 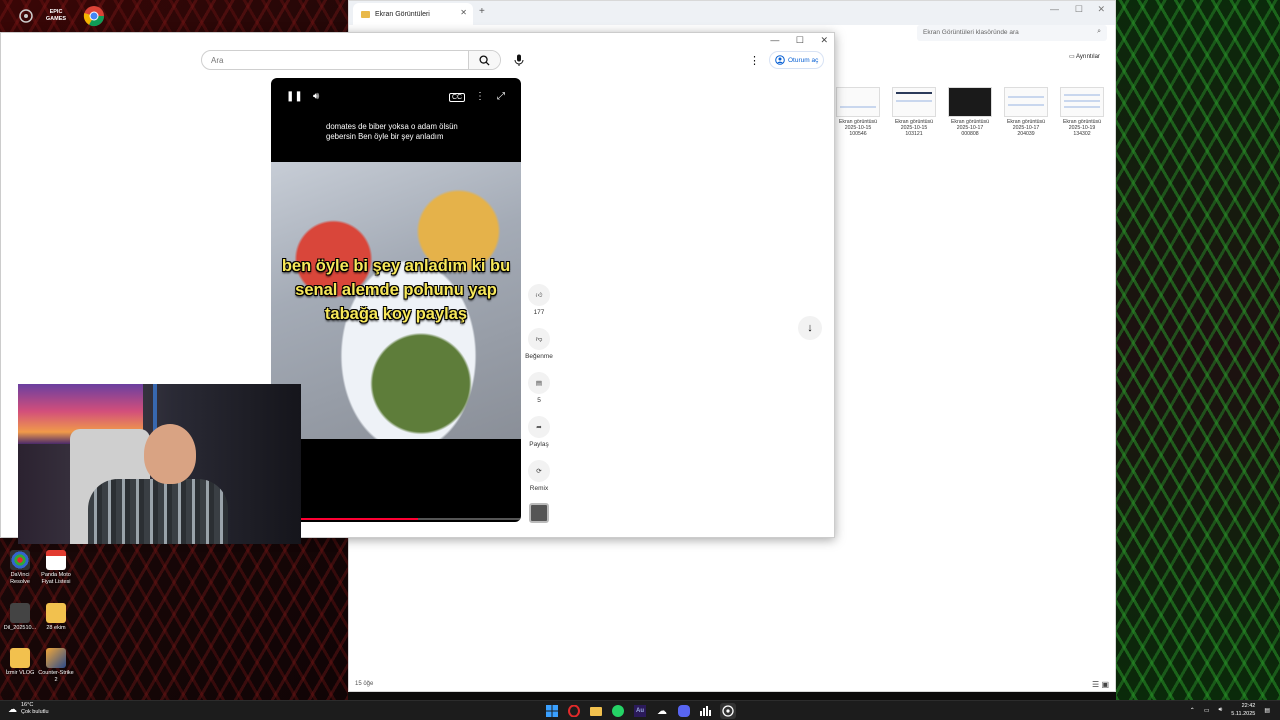 I want to click on account-icon, so click(x=780, y=60).